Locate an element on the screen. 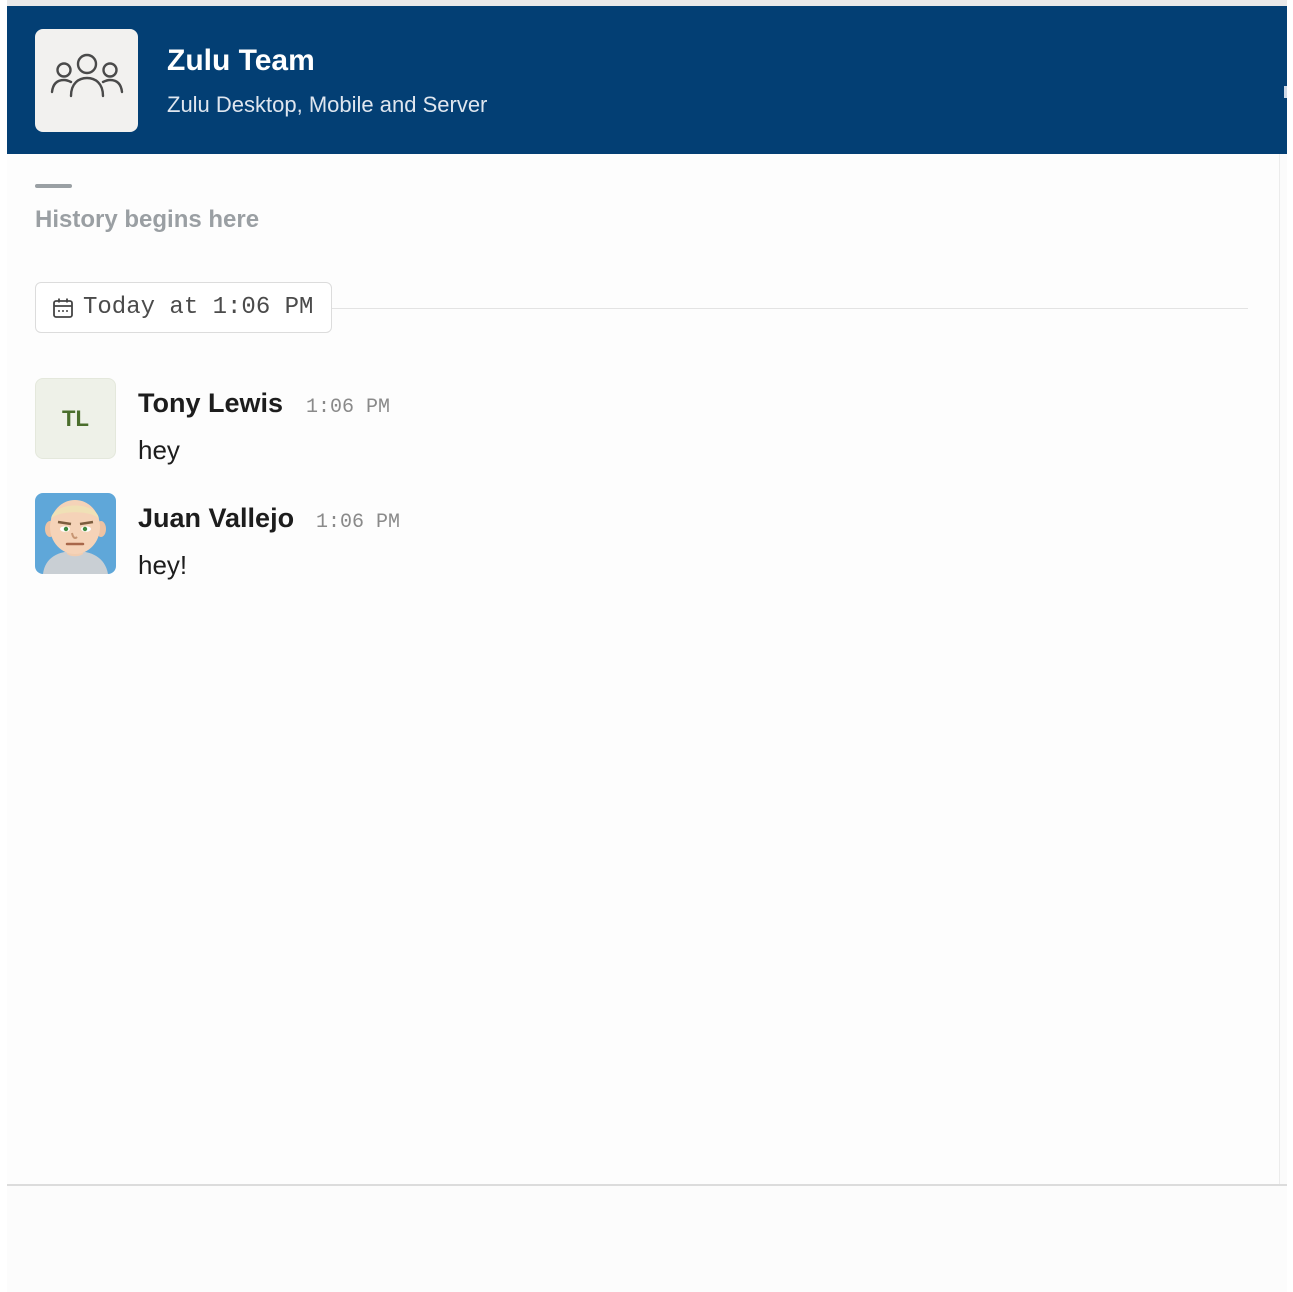  channel-subtitle: Zulu Desktop, Mobile and Server is located at coordinates (327, 104).